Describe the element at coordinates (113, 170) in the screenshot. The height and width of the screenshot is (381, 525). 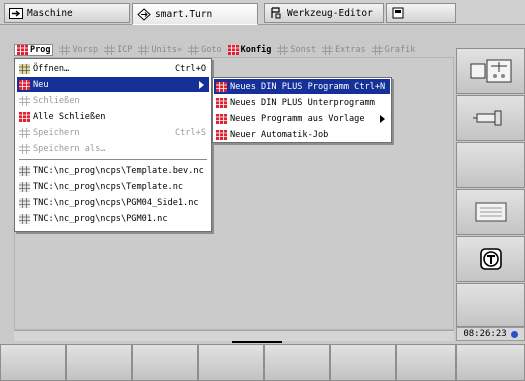
I see `recent-file-item: TNC:\nc_prog\ncps\Template.bev.nc` at that location.